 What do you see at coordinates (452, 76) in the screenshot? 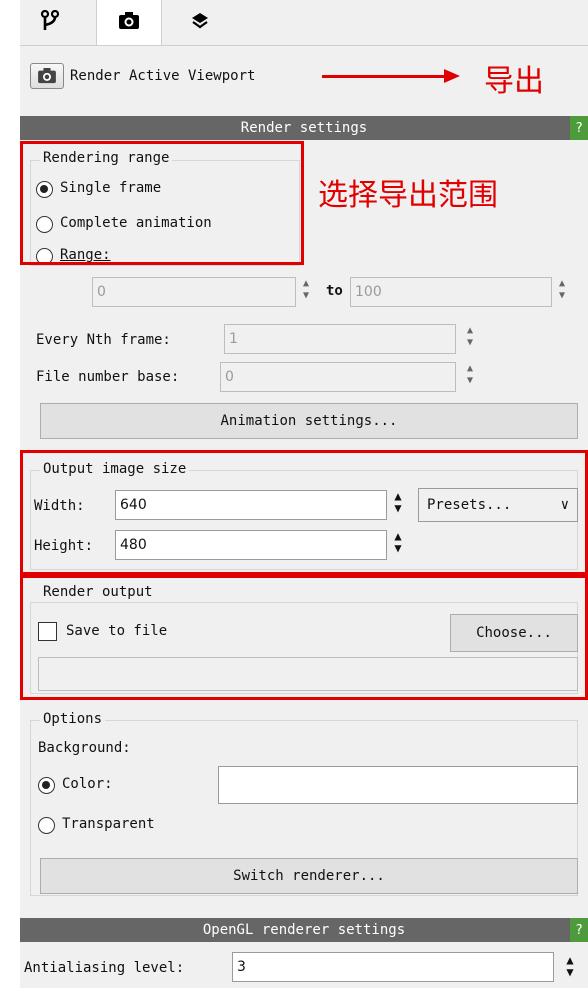
I see `annotation-arrow-head` at bounding box center [452, 76].